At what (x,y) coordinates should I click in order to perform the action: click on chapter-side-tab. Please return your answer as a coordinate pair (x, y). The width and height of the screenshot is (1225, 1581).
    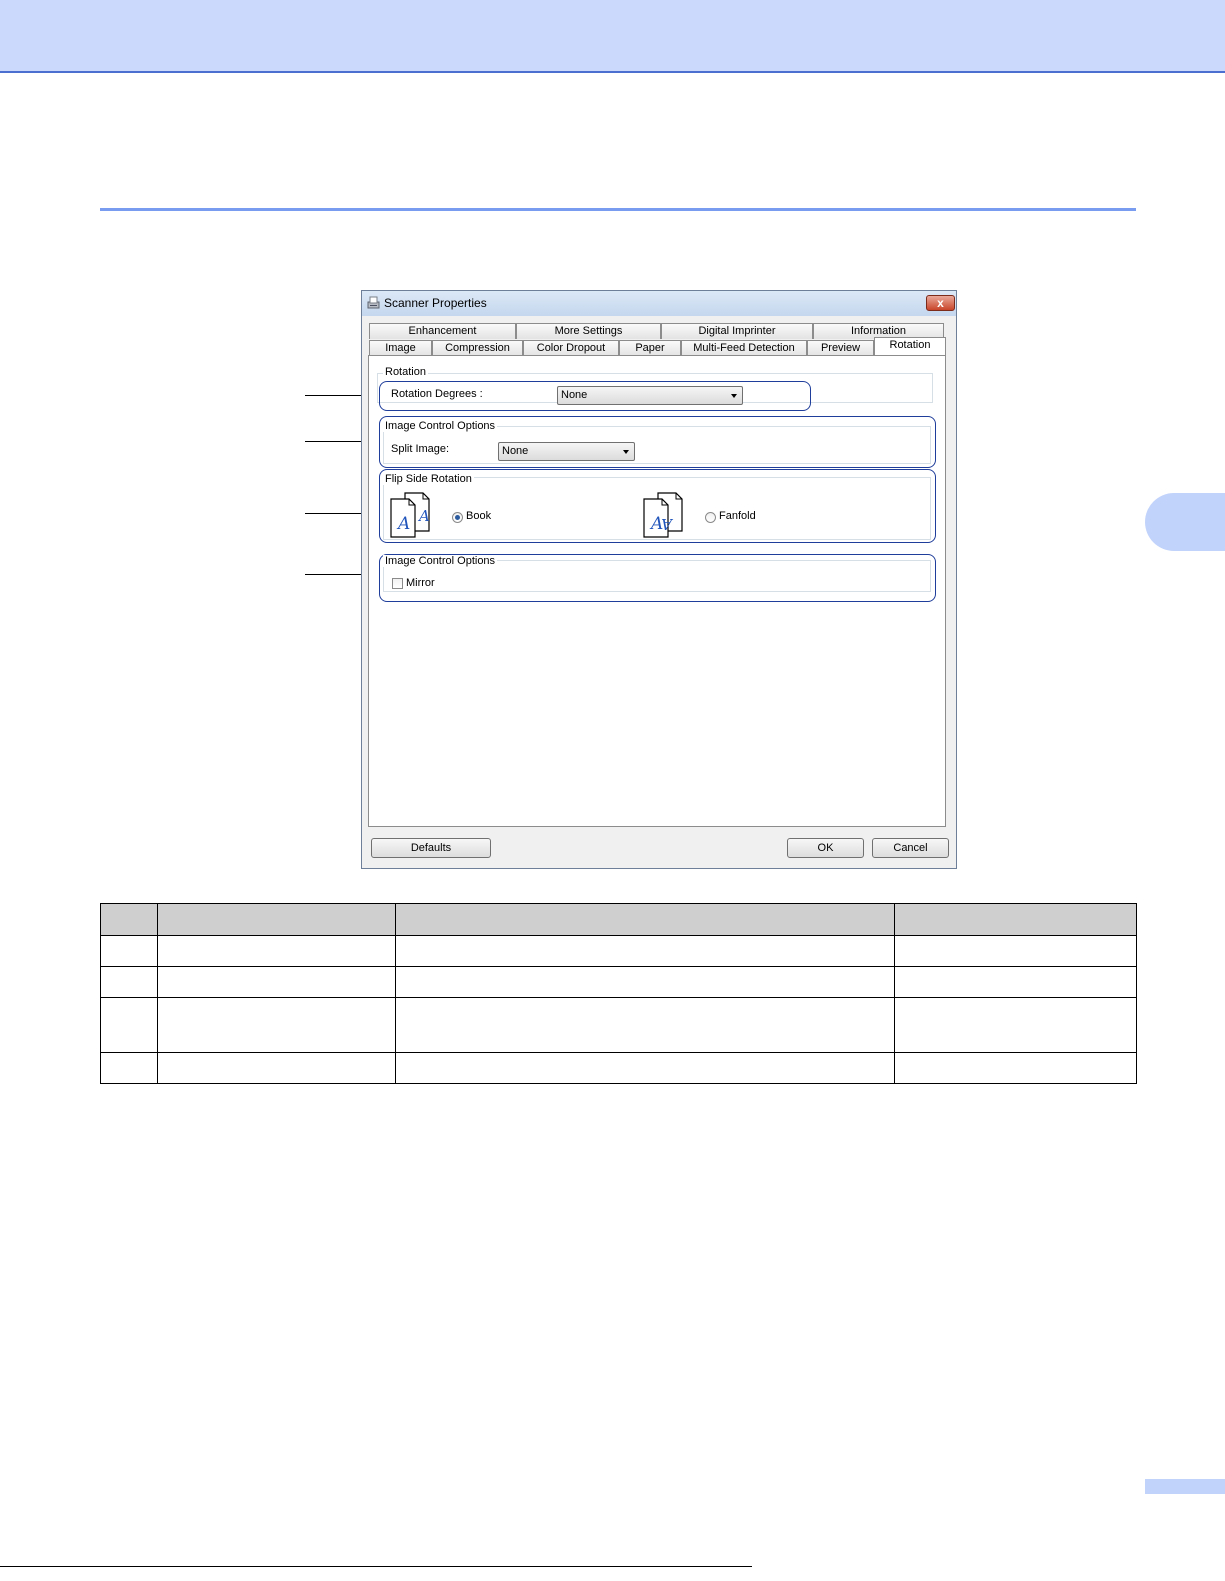
    Looking at the image, I should click on (1185, 522).